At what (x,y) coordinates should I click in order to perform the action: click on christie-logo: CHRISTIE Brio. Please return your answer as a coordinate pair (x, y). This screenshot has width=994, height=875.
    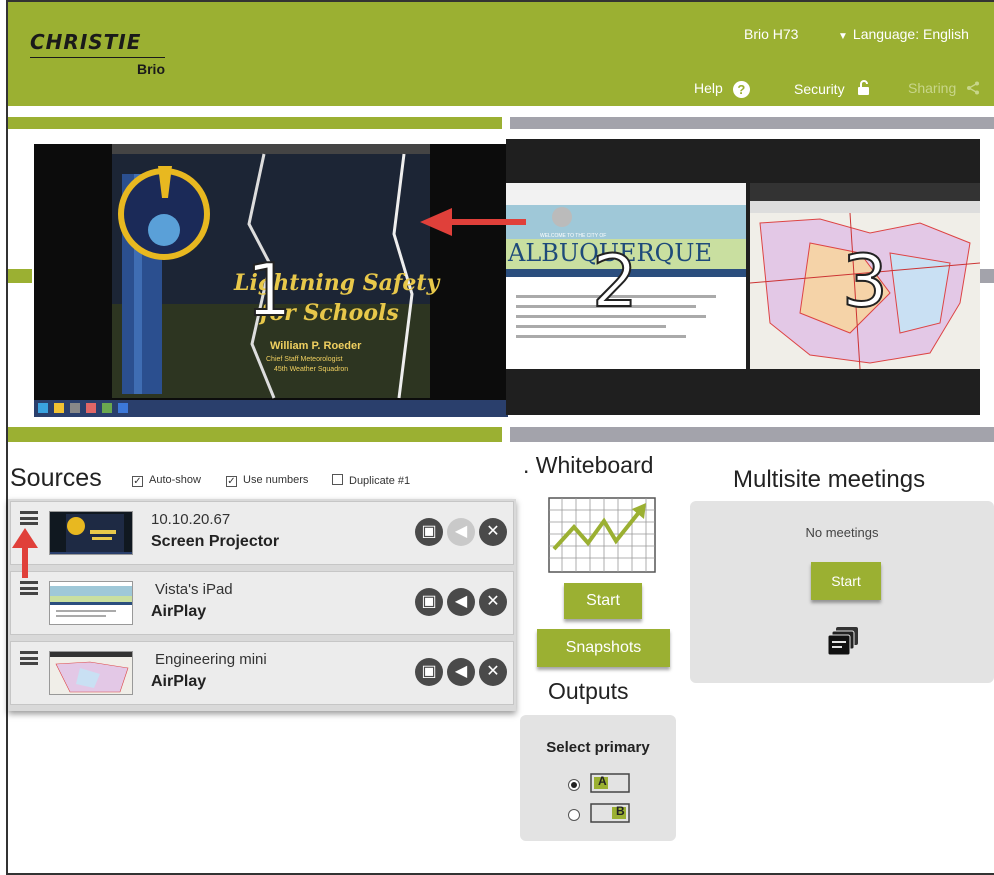
    Looking at the image, I should click on (97, 53).